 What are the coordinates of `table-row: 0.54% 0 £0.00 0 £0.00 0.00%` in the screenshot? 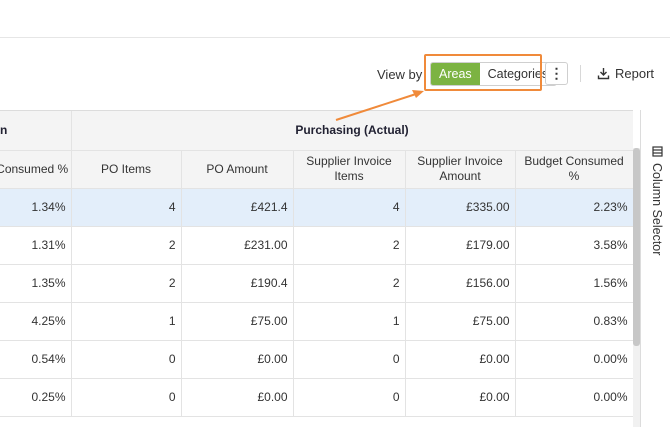 It's located at (316, 359).